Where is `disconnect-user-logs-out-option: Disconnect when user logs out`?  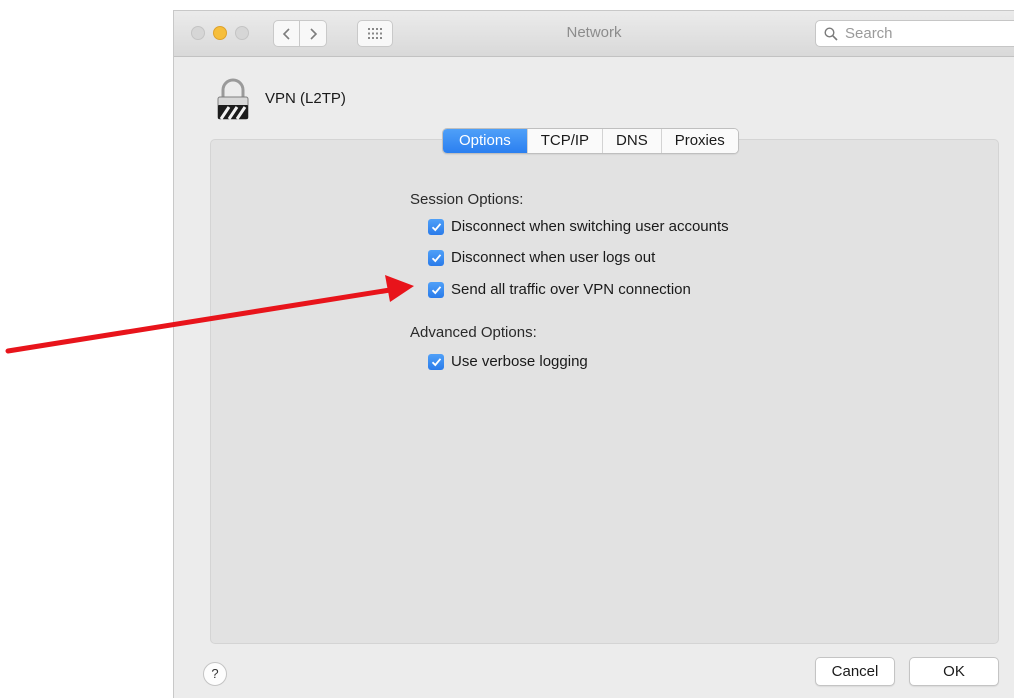 disconnect-user-logs-out-option: Disconnect when user logs out is located at coordinates (541, 257).